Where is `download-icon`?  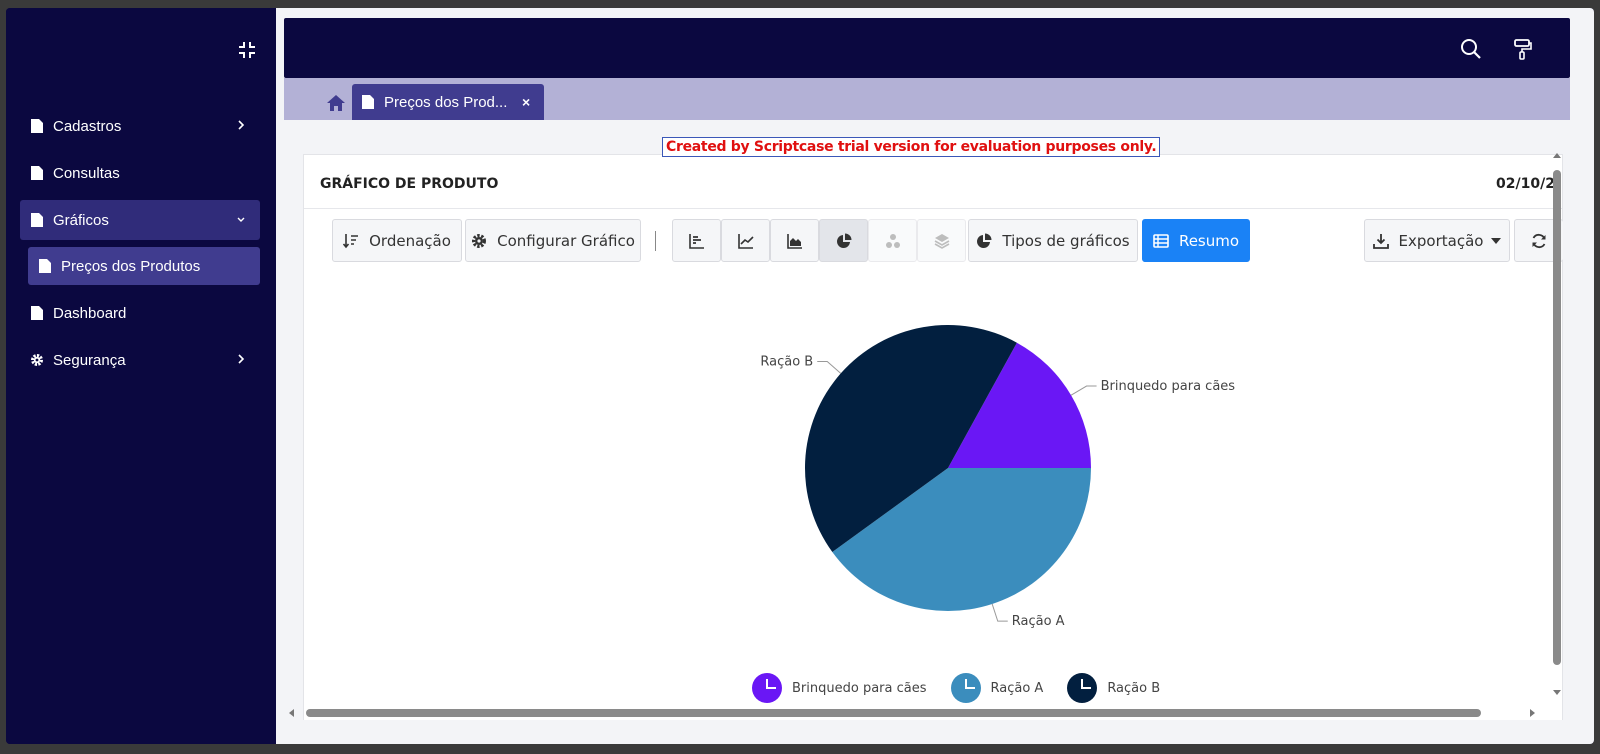
download-icon is located at coordinates (1380, 241).